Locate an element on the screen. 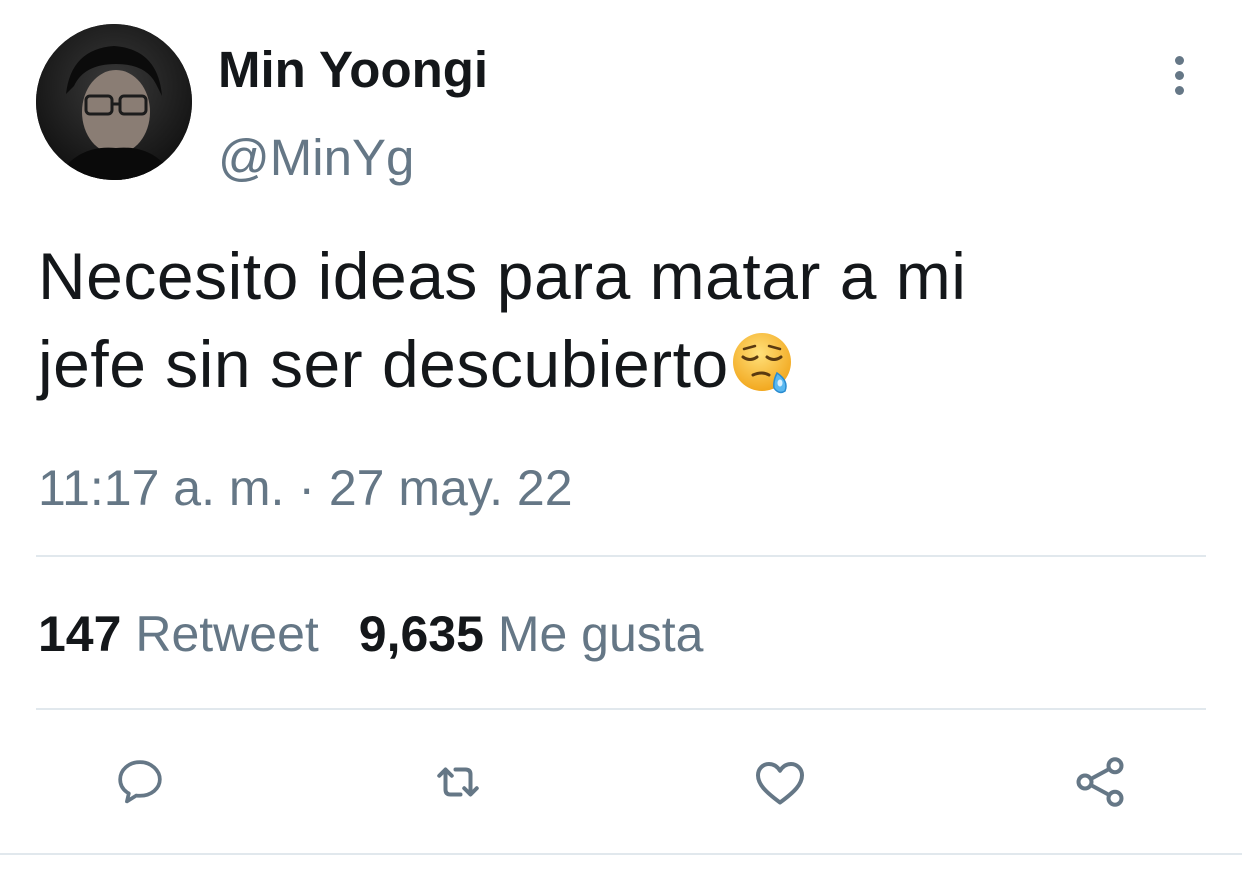 The image size is (1242, 873). avatar-image is located at coordinates (114, 102).